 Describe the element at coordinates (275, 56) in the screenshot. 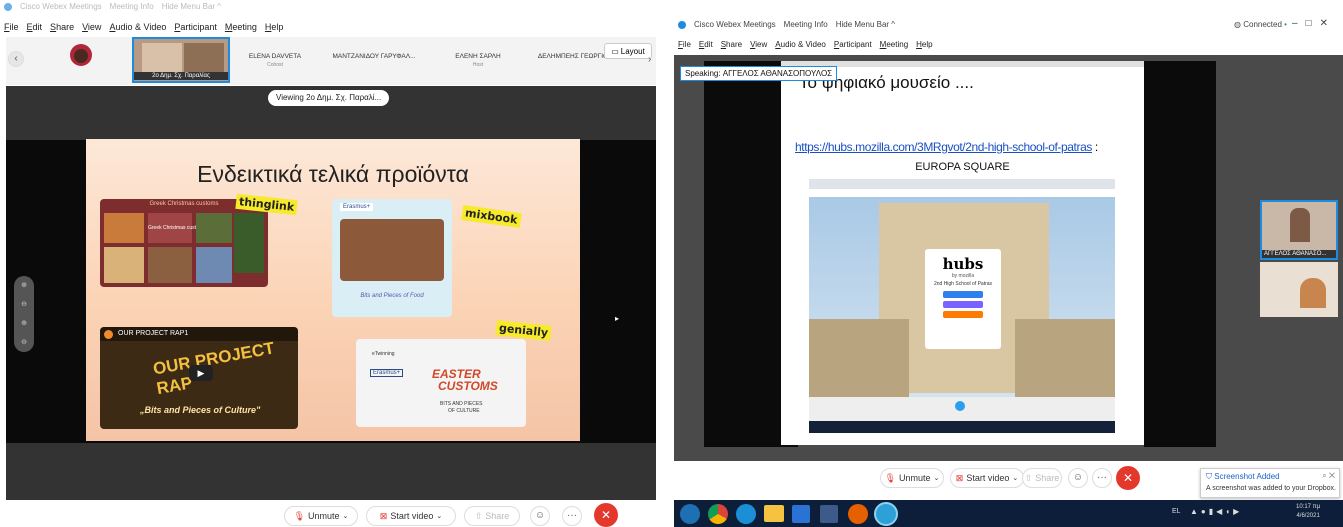

I see `participant-name: ELENA DAVVETA` at that location.